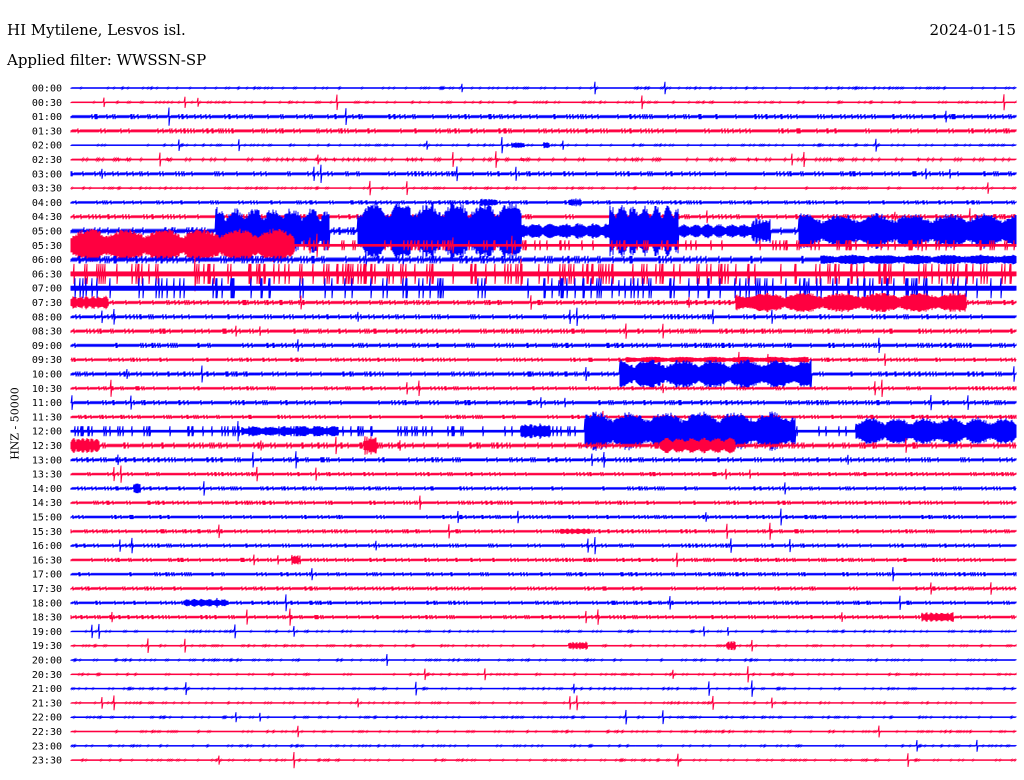  What do you see at coordinates (47, 703) in the screenshot?
I see `row-time-label: 21:30` at bounding box center [47, 703].